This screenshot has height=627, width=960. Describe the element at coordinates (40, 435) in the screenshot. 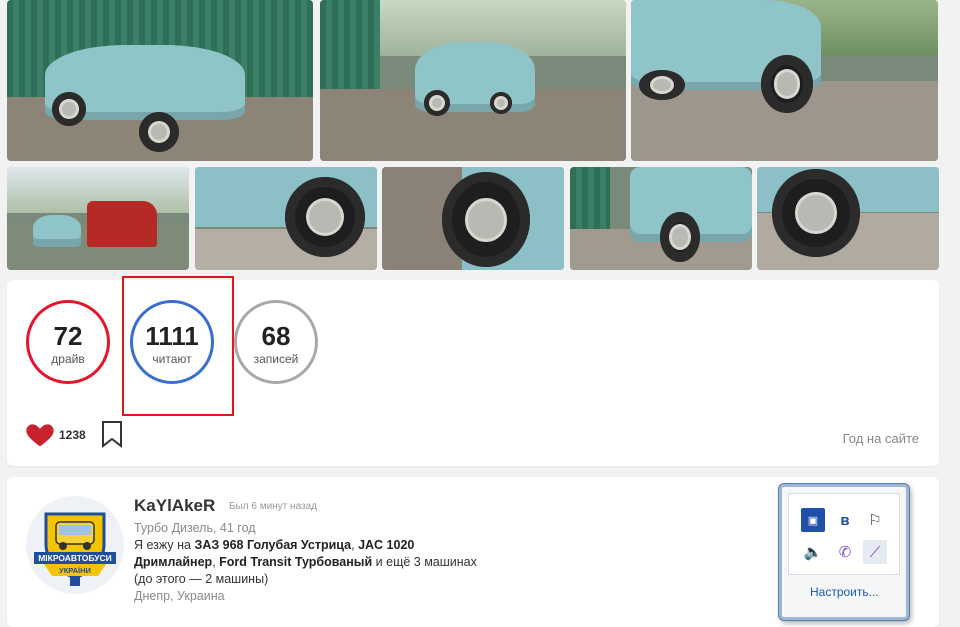

I see `heart-icon` at that location.